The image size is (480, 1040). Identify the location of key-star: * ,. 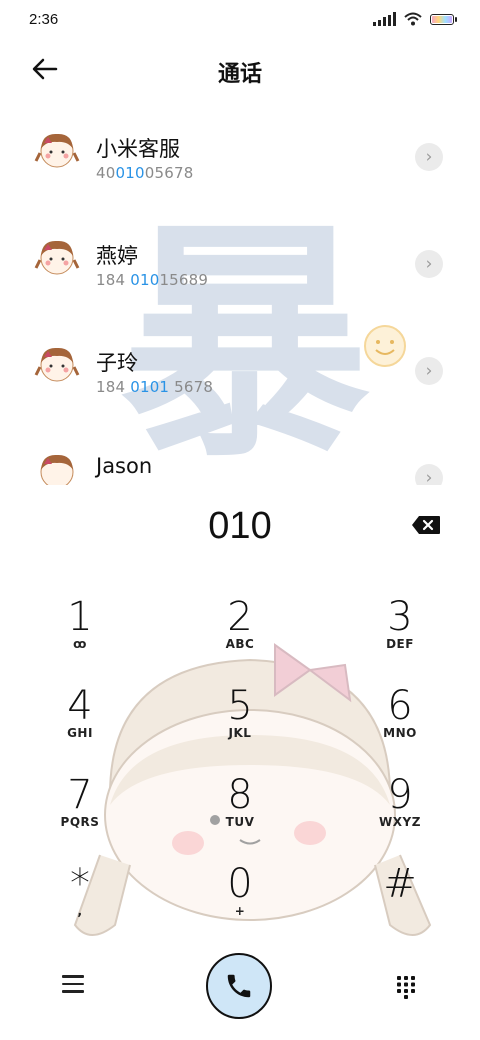
(80, 902).